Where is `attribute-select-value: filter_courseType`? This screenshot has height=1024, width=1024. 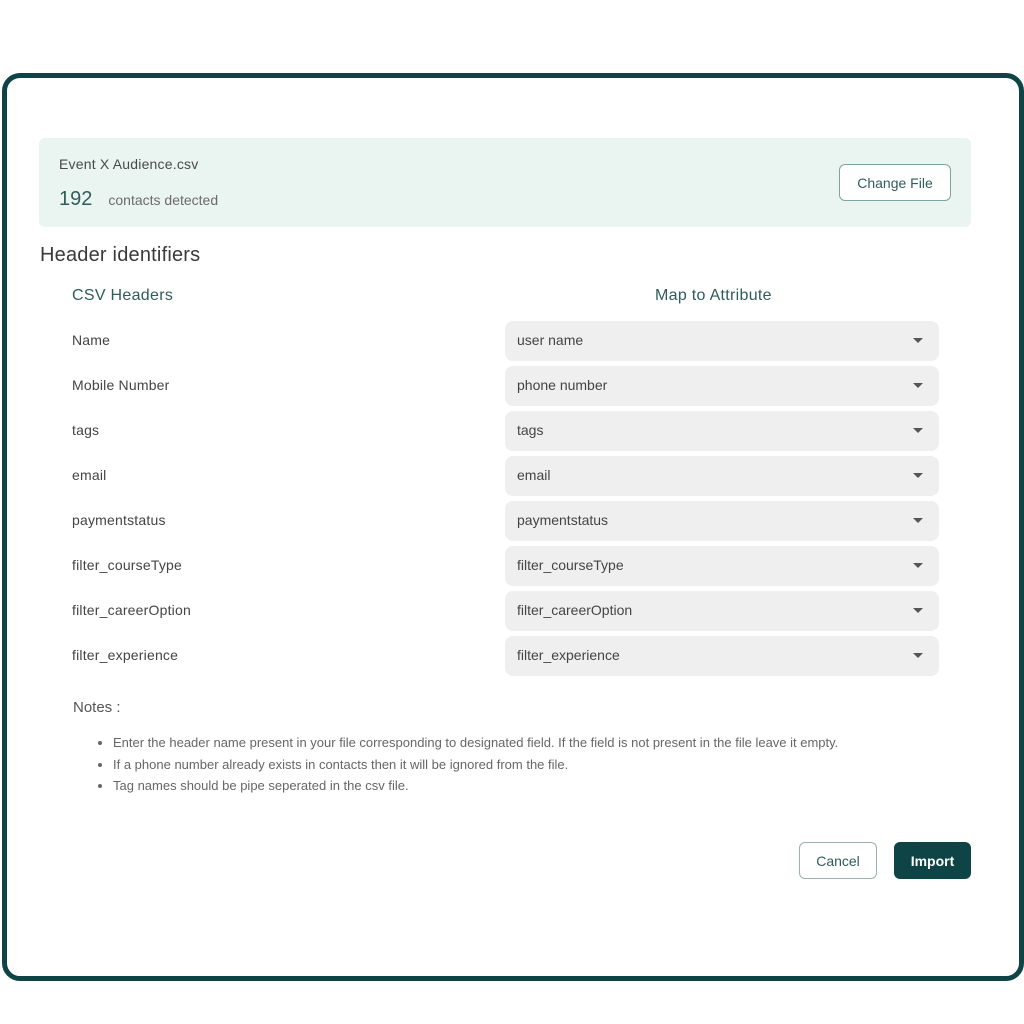
attribute-select-value: filter_courseType is located at coordinates (570, 565).